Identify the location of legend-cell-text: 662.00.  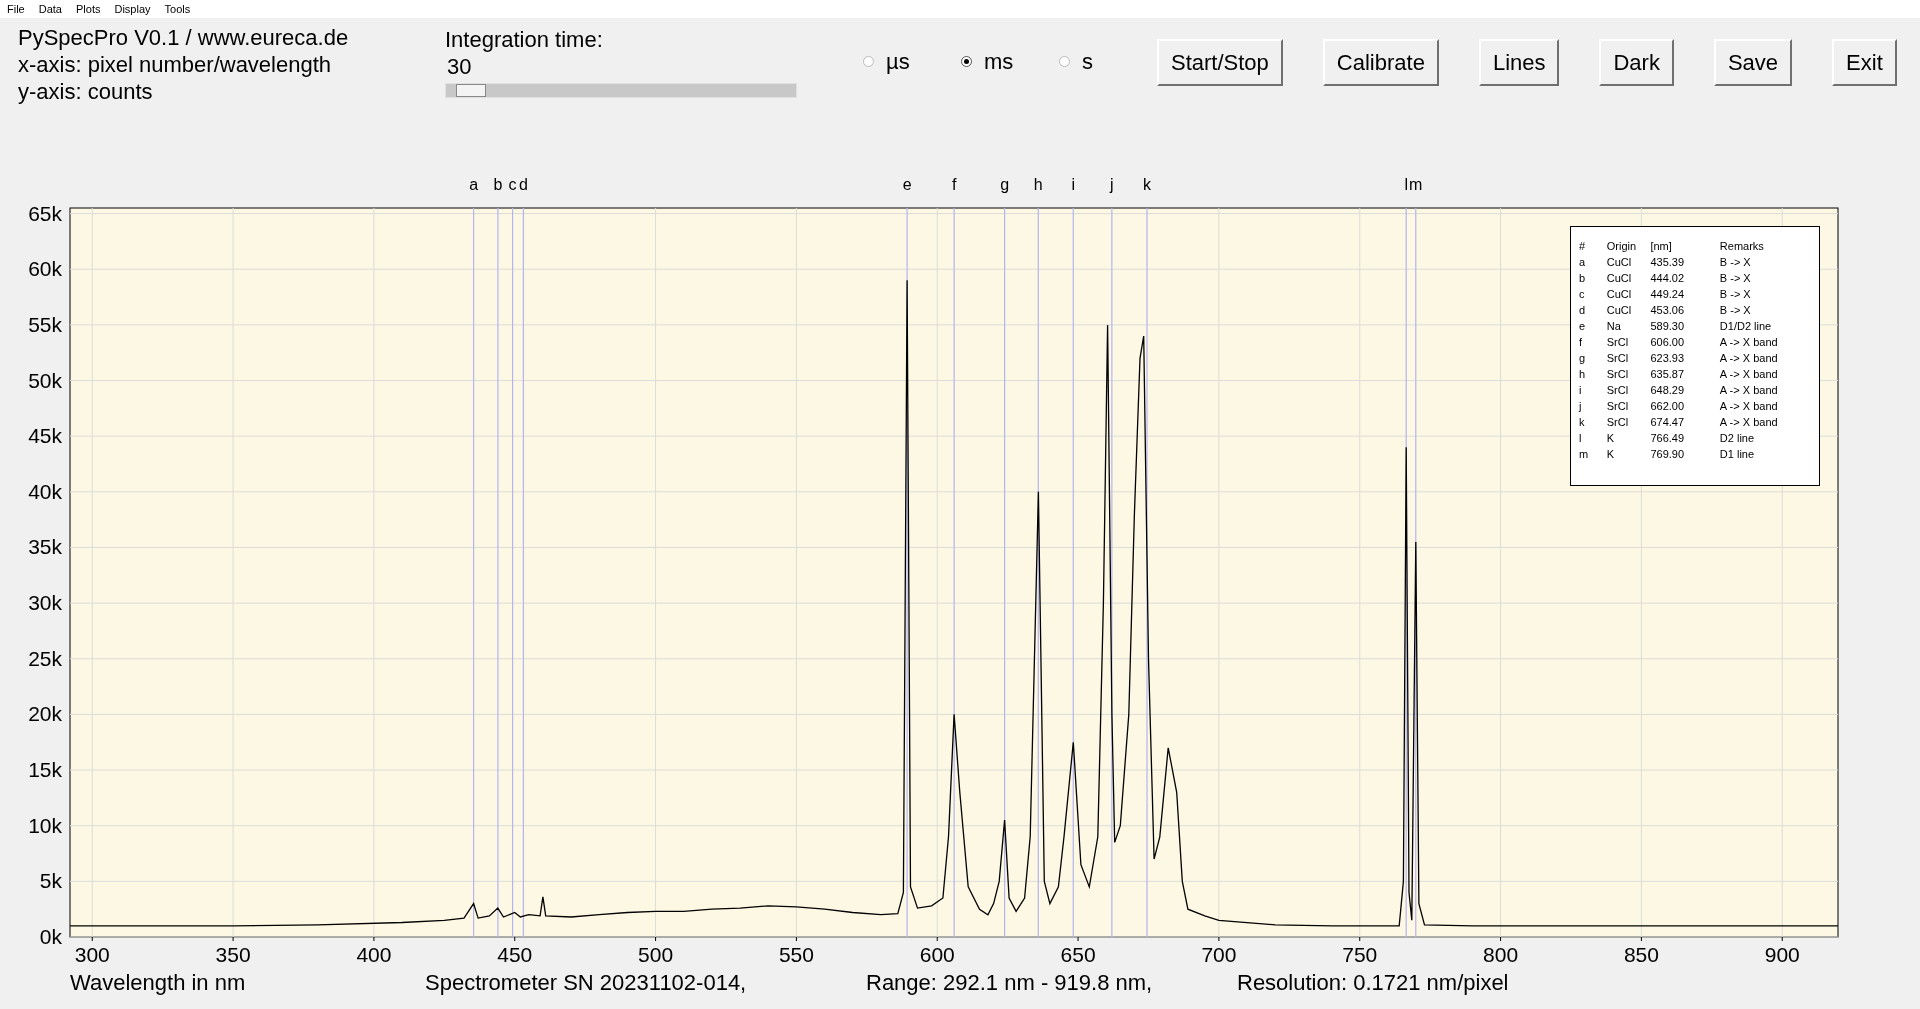
(1668, 406).